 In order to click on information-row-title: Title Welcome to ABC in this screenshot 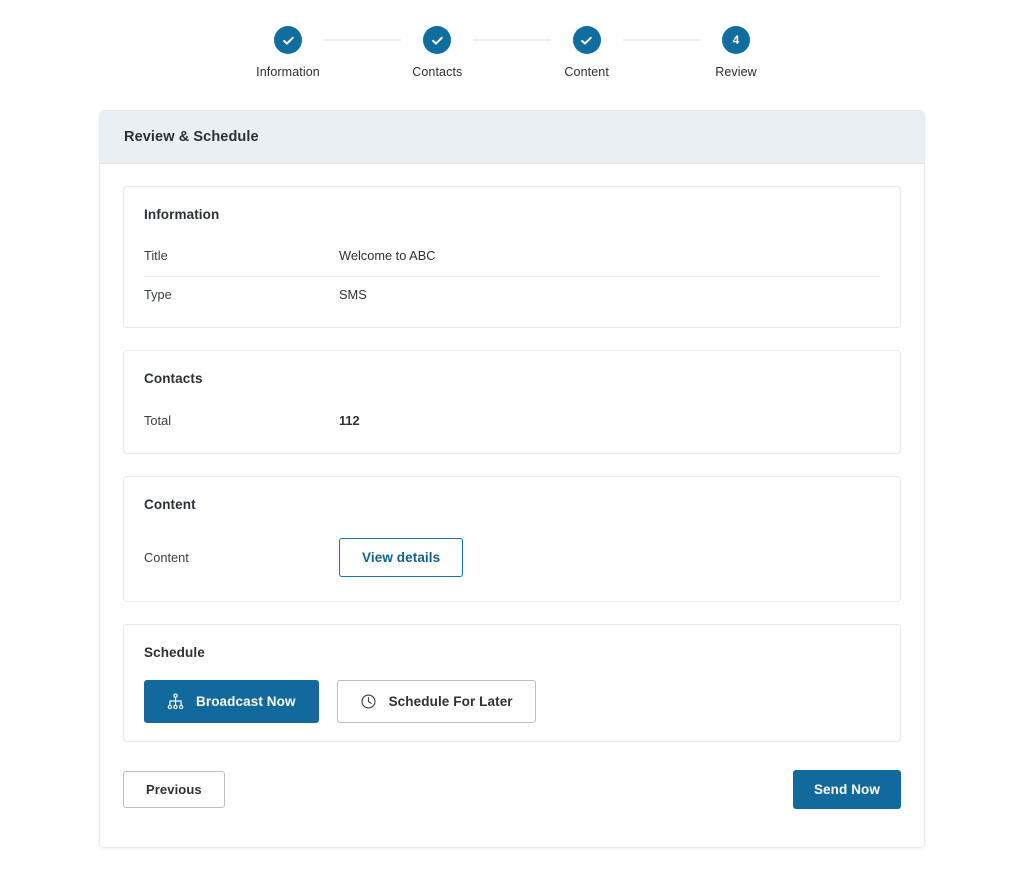, I will do `click(512, 259)`.